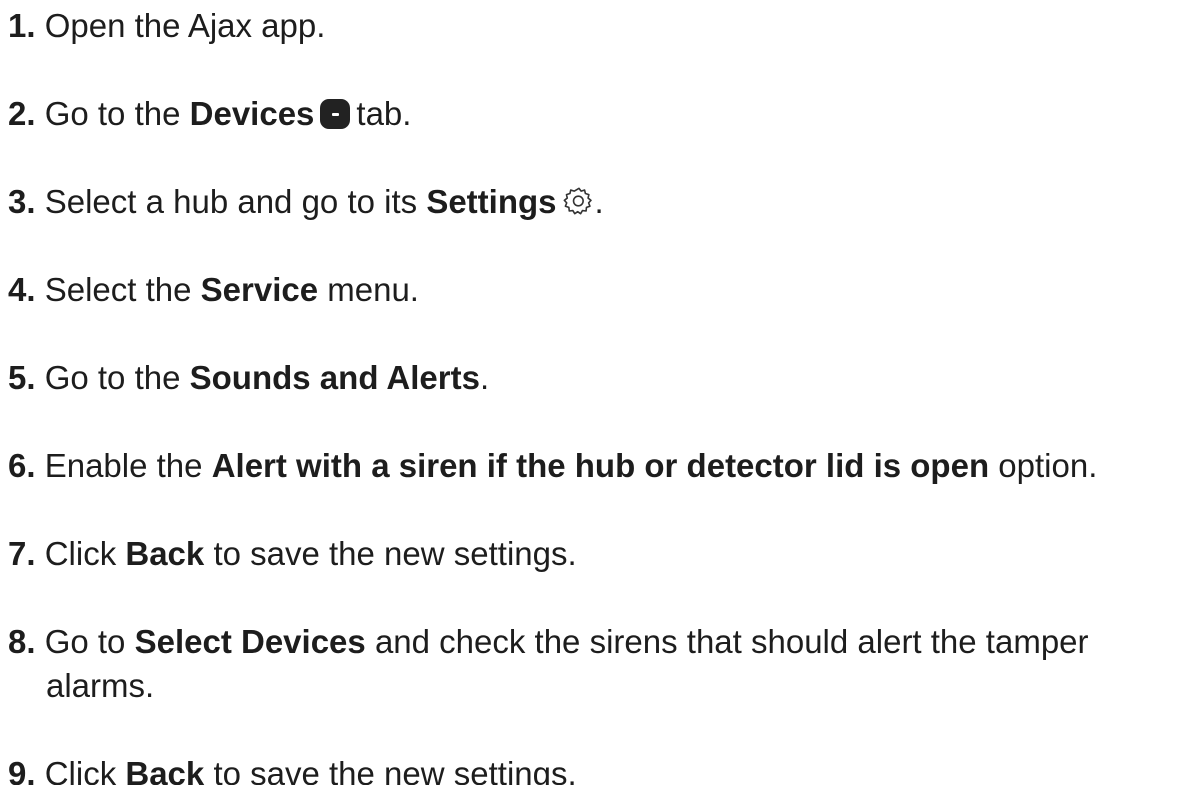 The image size is (1182, 785). Describe the element at coordinates (1048, 465) in the screenshot. I see `step-text-after: option.` at that location.